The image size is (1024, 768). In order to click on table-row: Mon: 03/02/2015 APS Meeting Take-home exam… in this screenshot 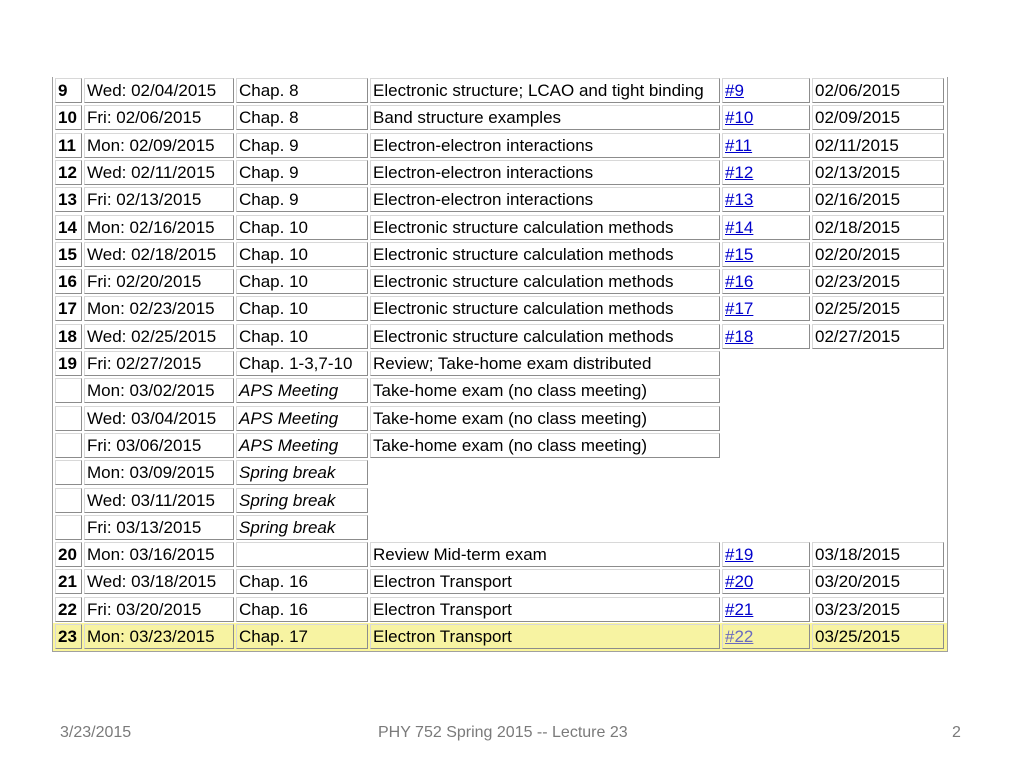, I will do `click(500, 390)`.